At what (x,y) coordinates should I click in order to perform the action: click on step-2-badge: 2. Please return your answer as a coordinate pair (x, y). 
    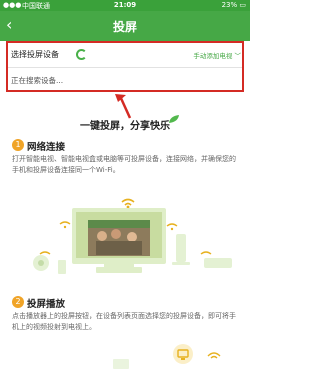
    Looking at the image, I should click on (18, 302).